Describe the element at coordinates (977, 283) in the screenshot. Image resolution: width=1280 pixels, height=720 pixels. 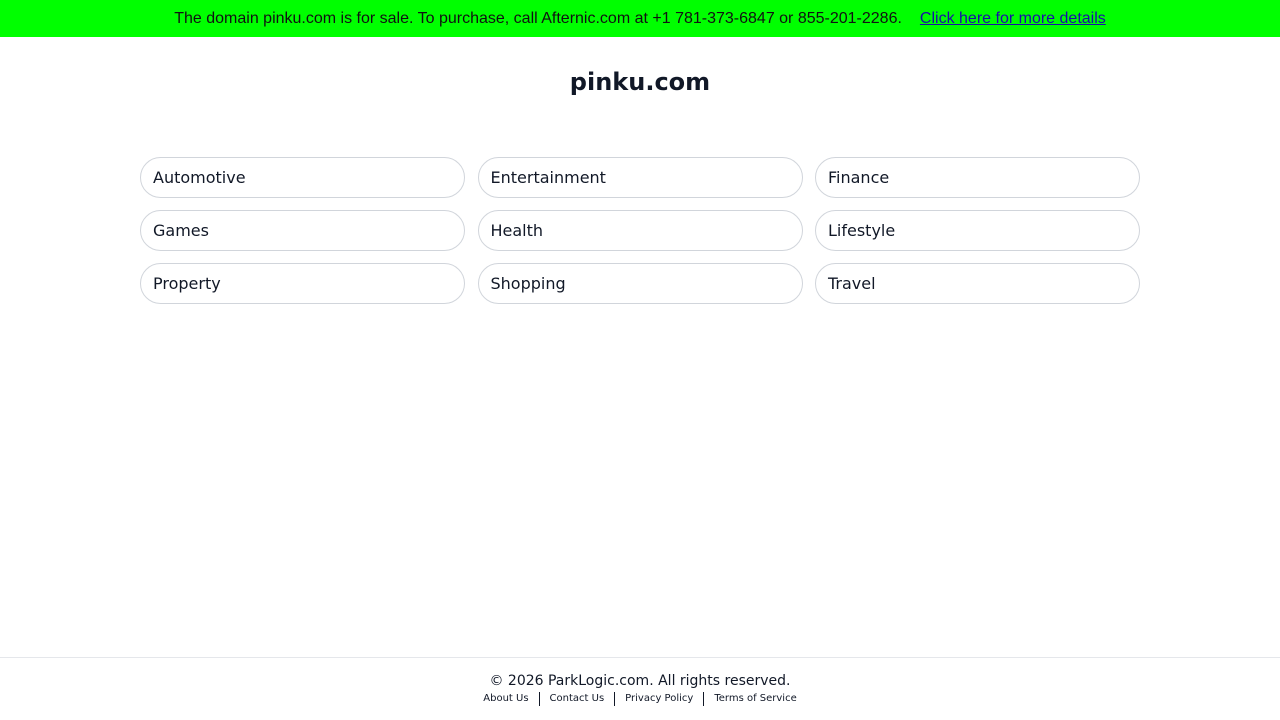
I see `category-travel: Travel` at that location.